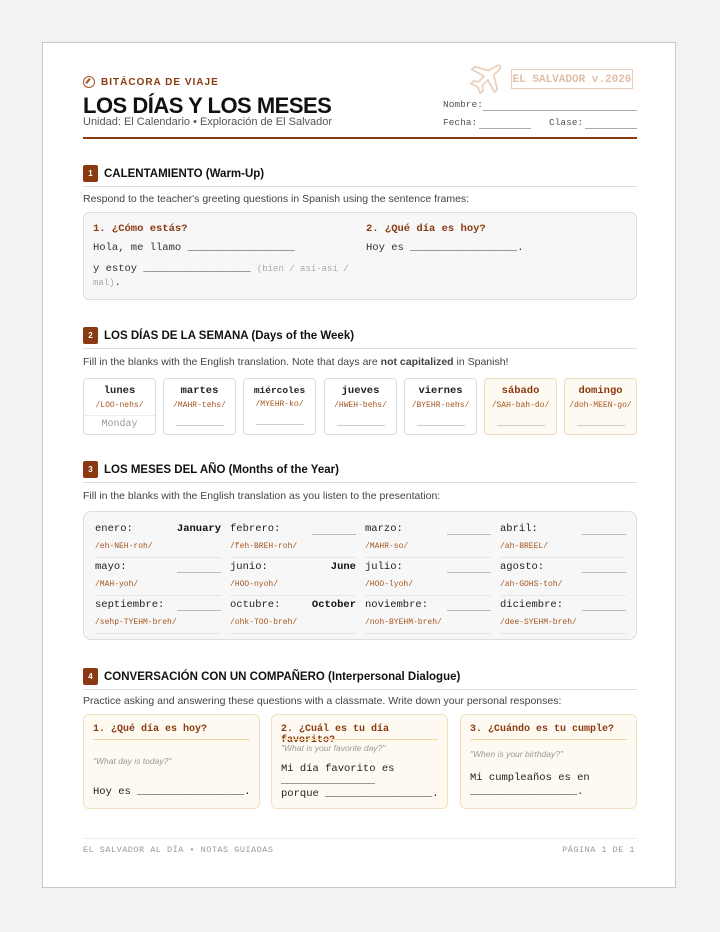  I want to click on day-card-miercoles: miércoles /MYEHR-ko/, so click(279, 406).